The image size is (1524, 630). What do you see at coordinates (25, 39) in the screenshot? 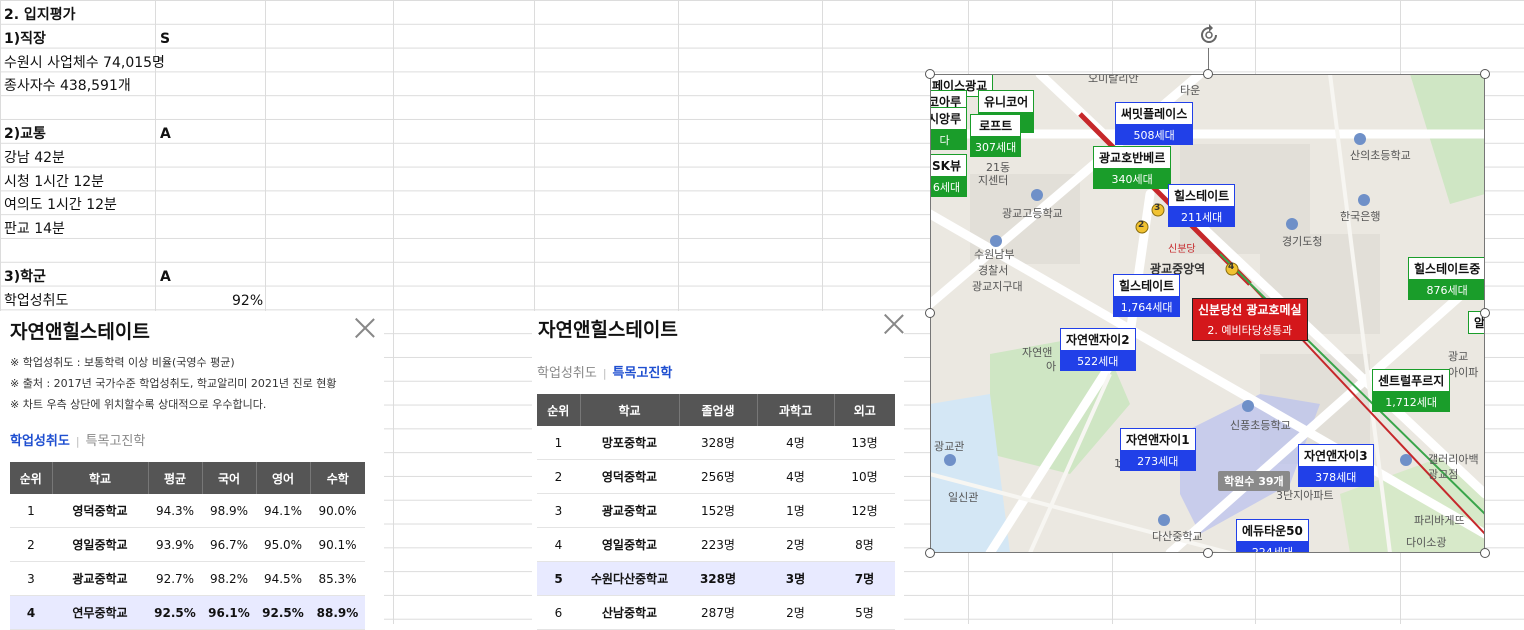
I see `cell-a: 1)직장` at bounding box center [25, 39].